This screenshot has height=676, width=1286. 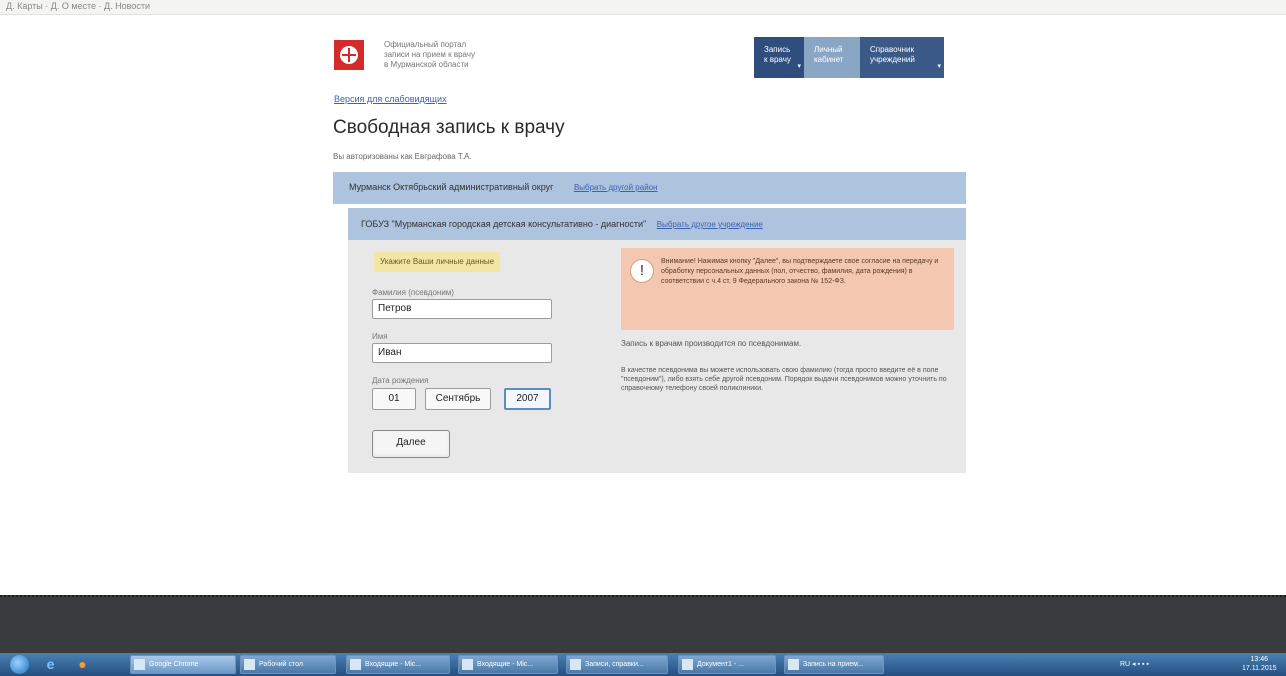 What do you see at coordinates (892, 59) in the screenshot?
I see `nav-label: учреждений` at bounding box center [892, 59].